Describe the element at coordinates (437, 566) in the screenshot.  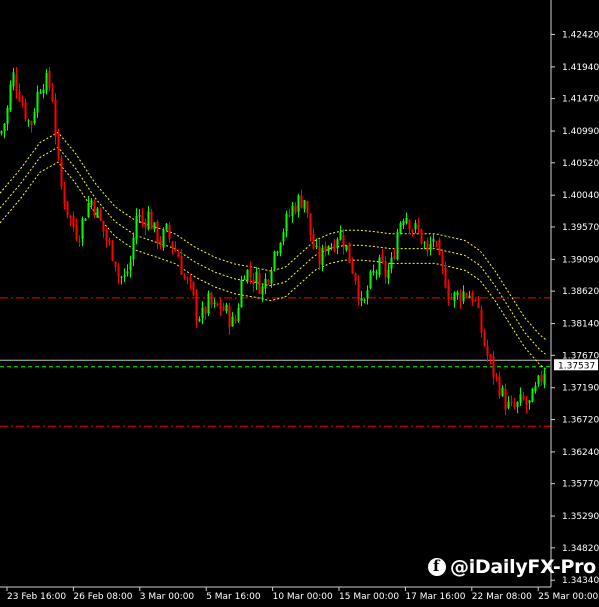
I see `facebook-icon` at that location.